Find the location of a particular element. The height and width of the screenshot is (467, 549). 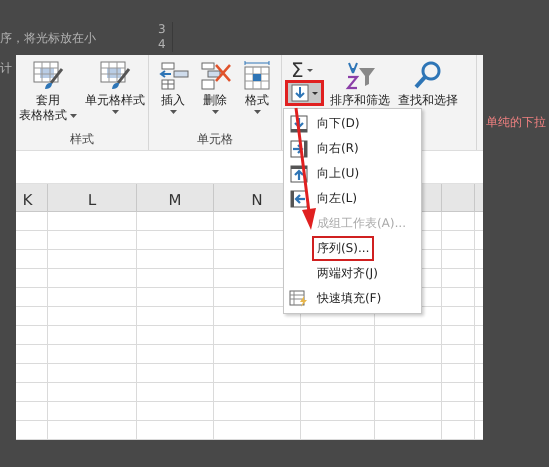

ribbon-button: 插入 is located at coordinates (173, 95).